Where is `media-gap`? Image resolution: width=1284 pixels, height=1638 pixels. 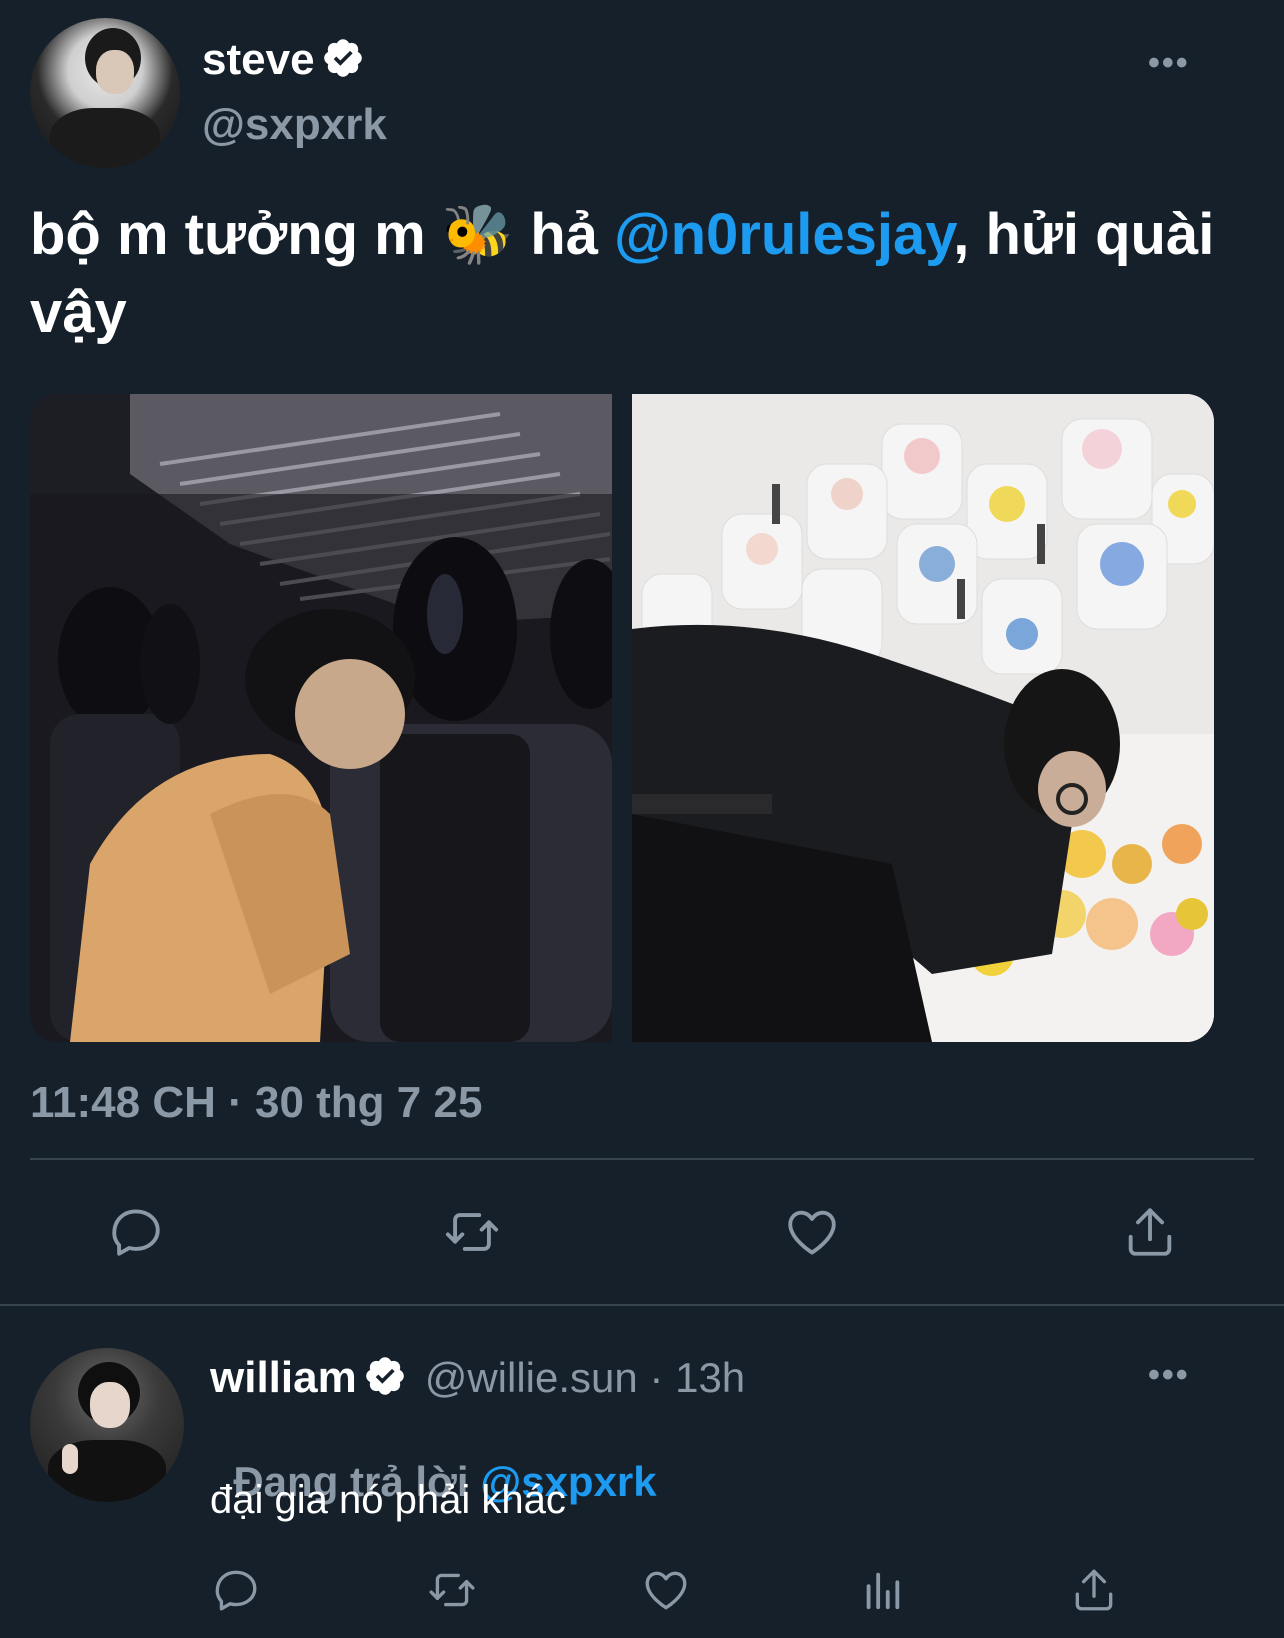
media-gap is located at coordinates (622, 718).